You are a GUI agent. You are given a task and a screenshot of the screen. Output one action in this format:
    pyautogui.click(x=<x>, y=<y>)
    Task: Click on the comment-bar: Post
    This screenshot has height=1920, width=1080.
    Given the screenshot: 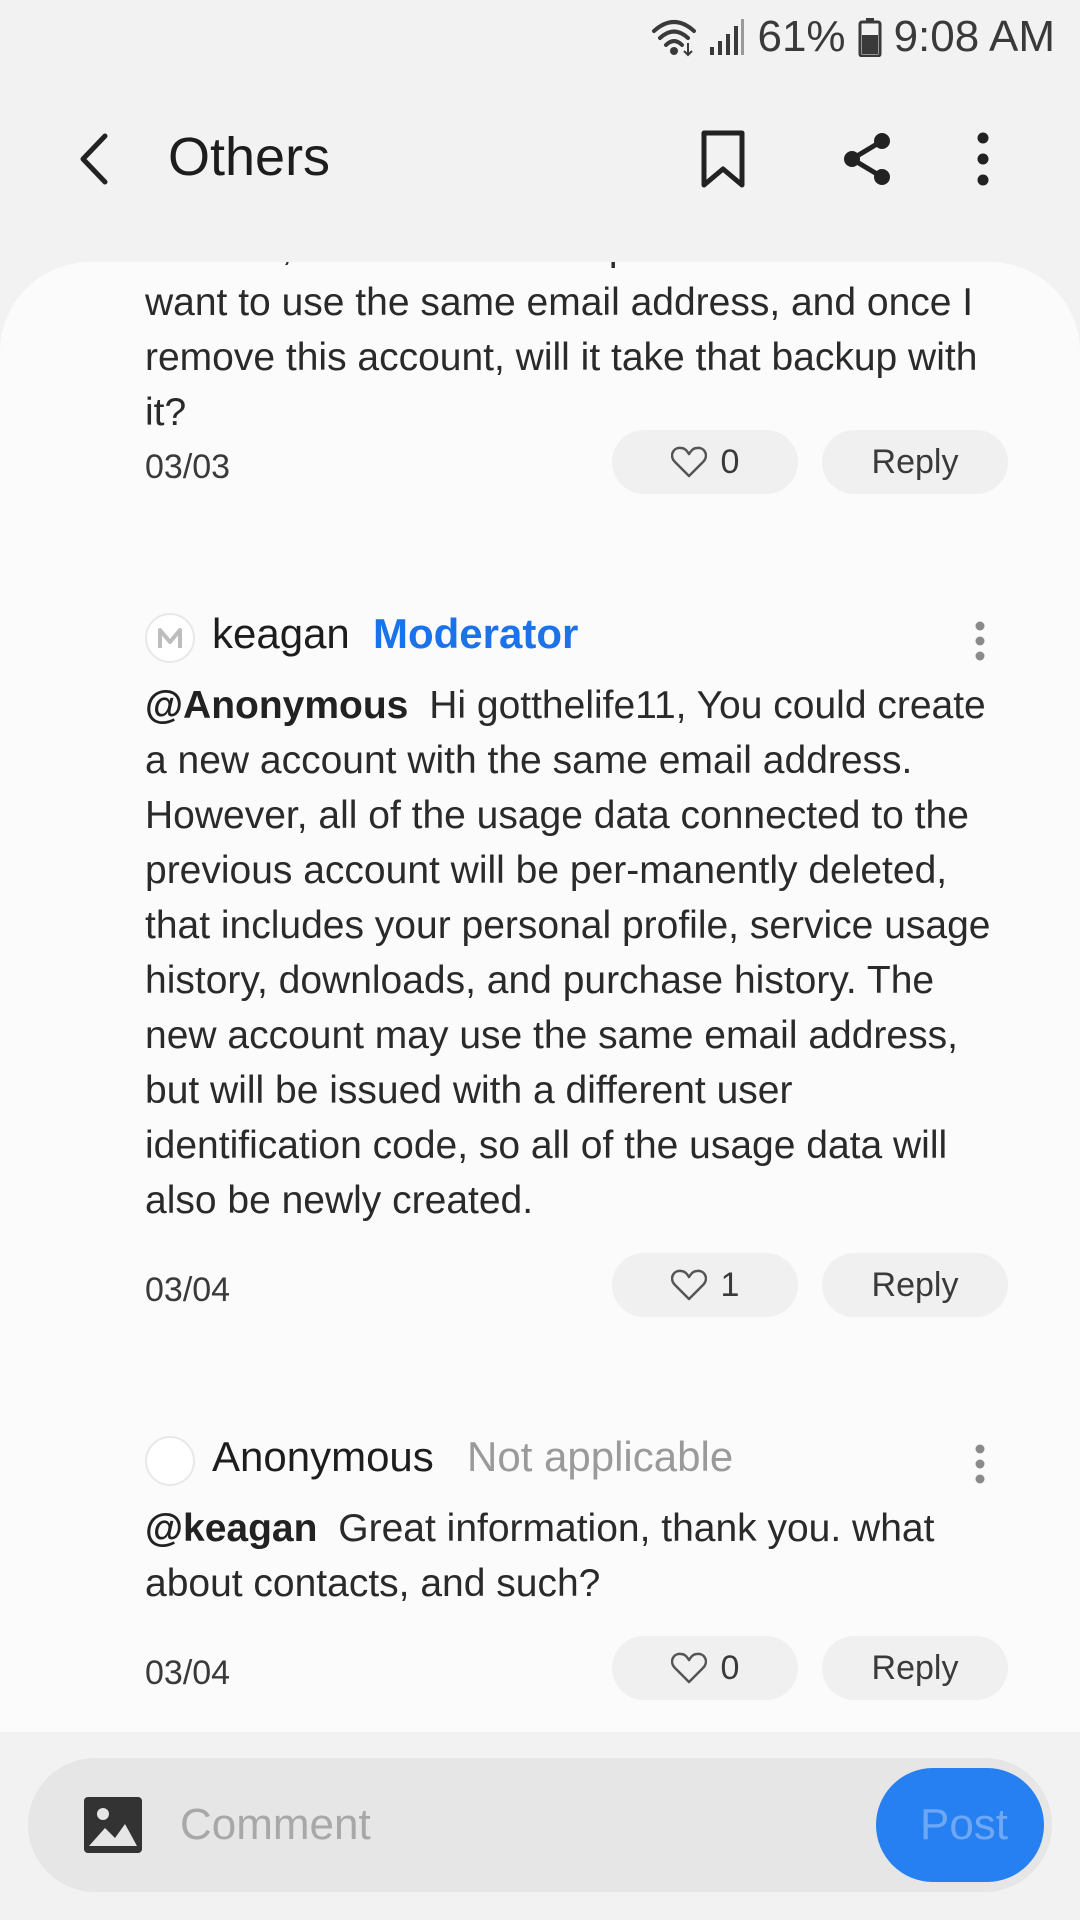 What is the action you would take?
    pyautogui.click(x=540, y=1825)
    